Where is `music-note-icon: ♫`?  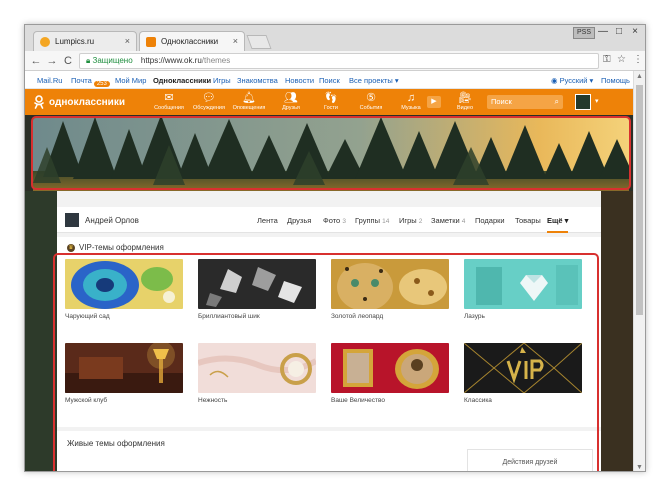 music-note-icon: ♫ is located at coordinates (411, 98).